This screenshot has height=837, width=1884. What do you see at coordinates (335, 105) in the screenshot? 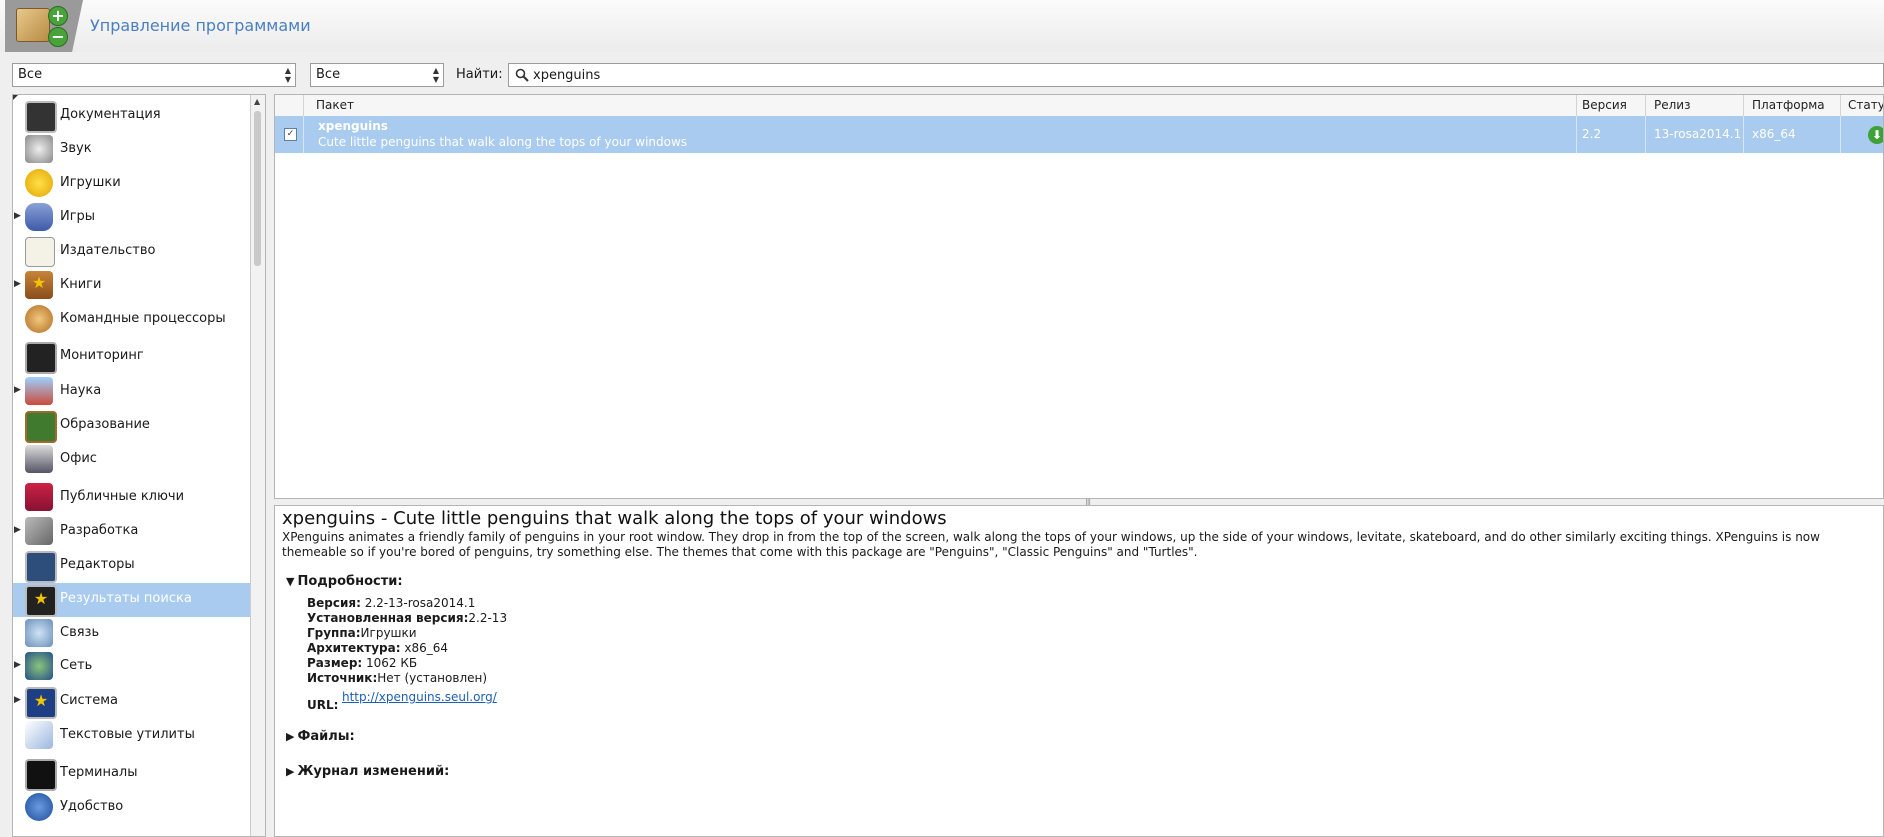
I see `column-header-package: Пакет` at bounding box center [335, 105].